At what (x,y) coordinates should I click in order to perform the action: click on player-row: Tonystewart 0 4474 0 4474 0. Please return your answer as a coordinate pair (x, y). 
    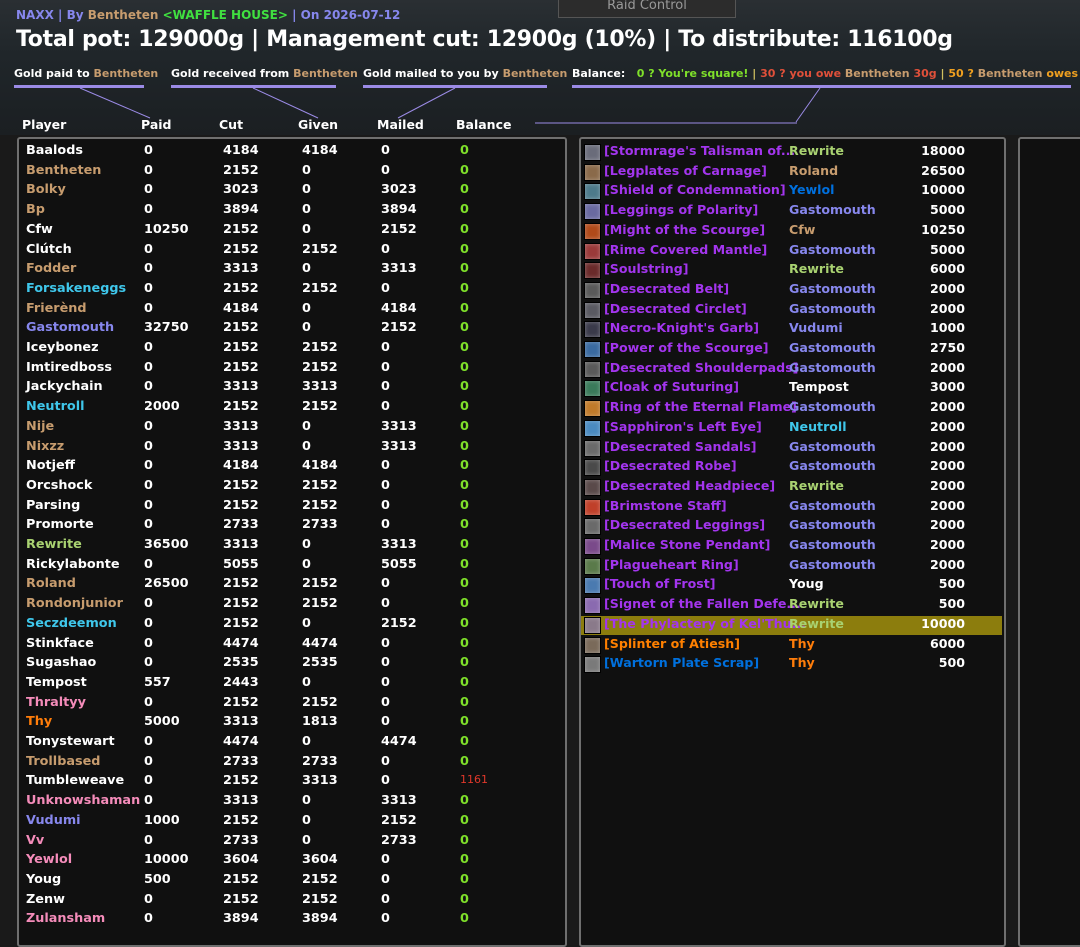
    Looking at the image, I should click on (289, 744).